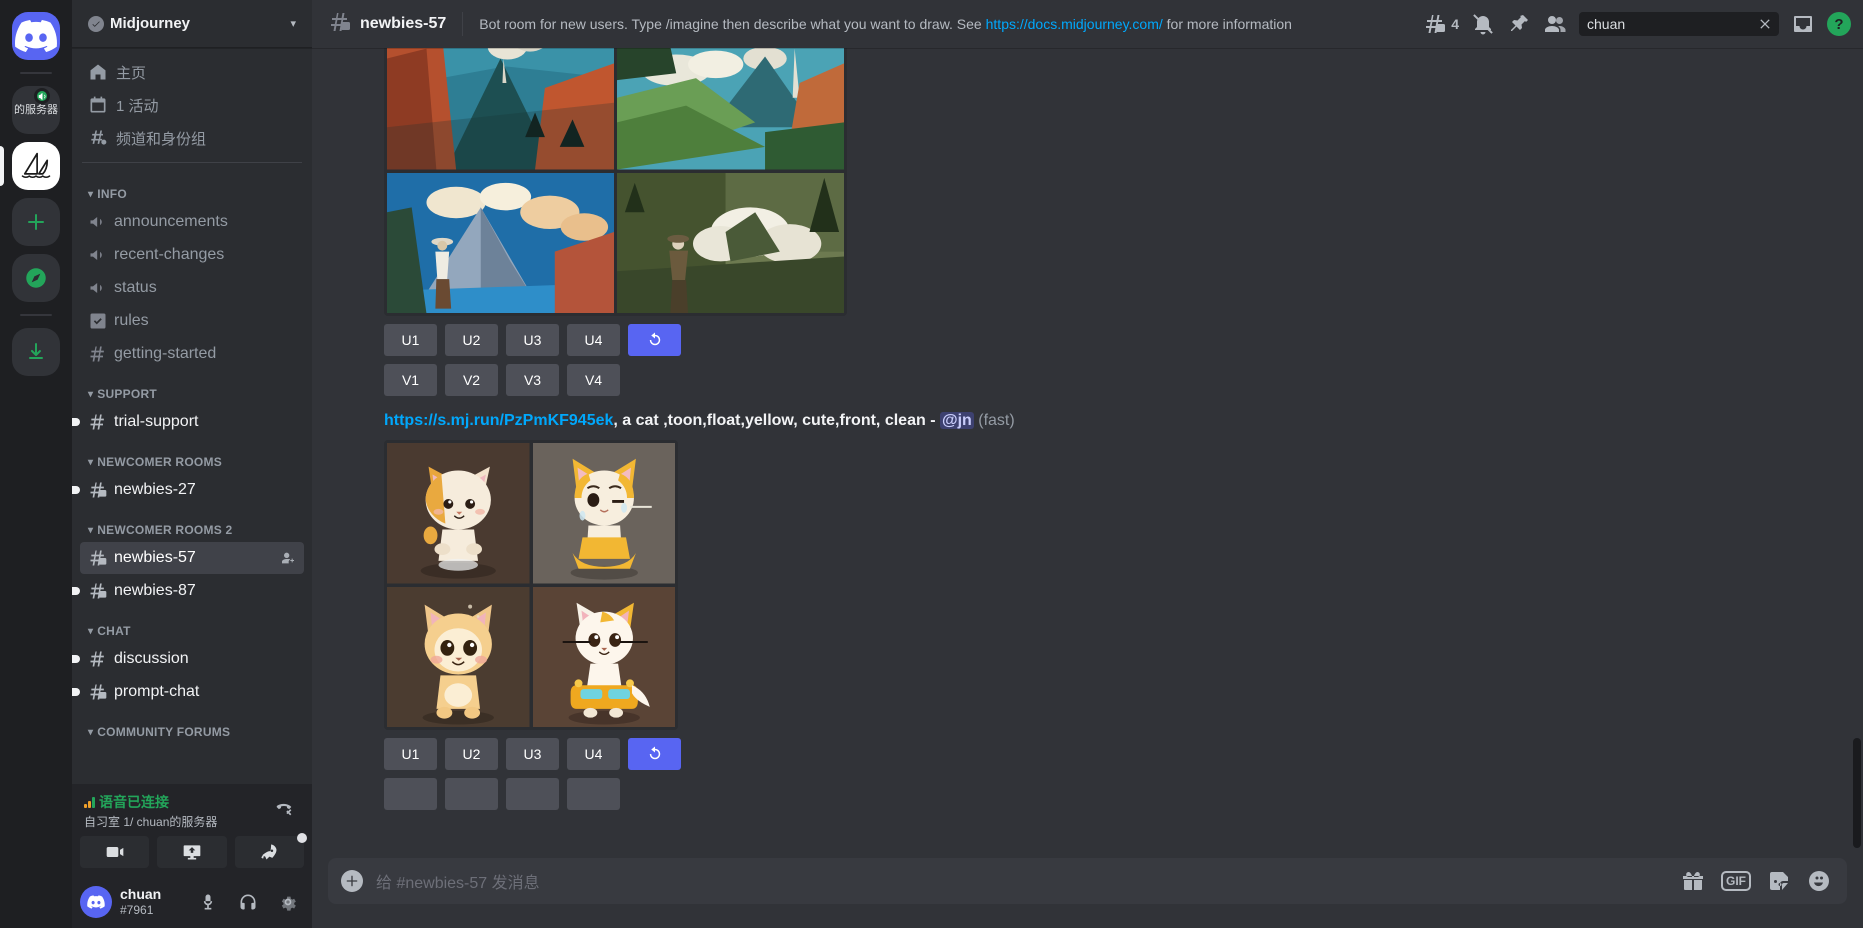 Image resolution: width=1863 pixels, height=928 pixels. Describe the element at coordinates (98, 321) in the screenshot. I see `rules-icon` at that location.